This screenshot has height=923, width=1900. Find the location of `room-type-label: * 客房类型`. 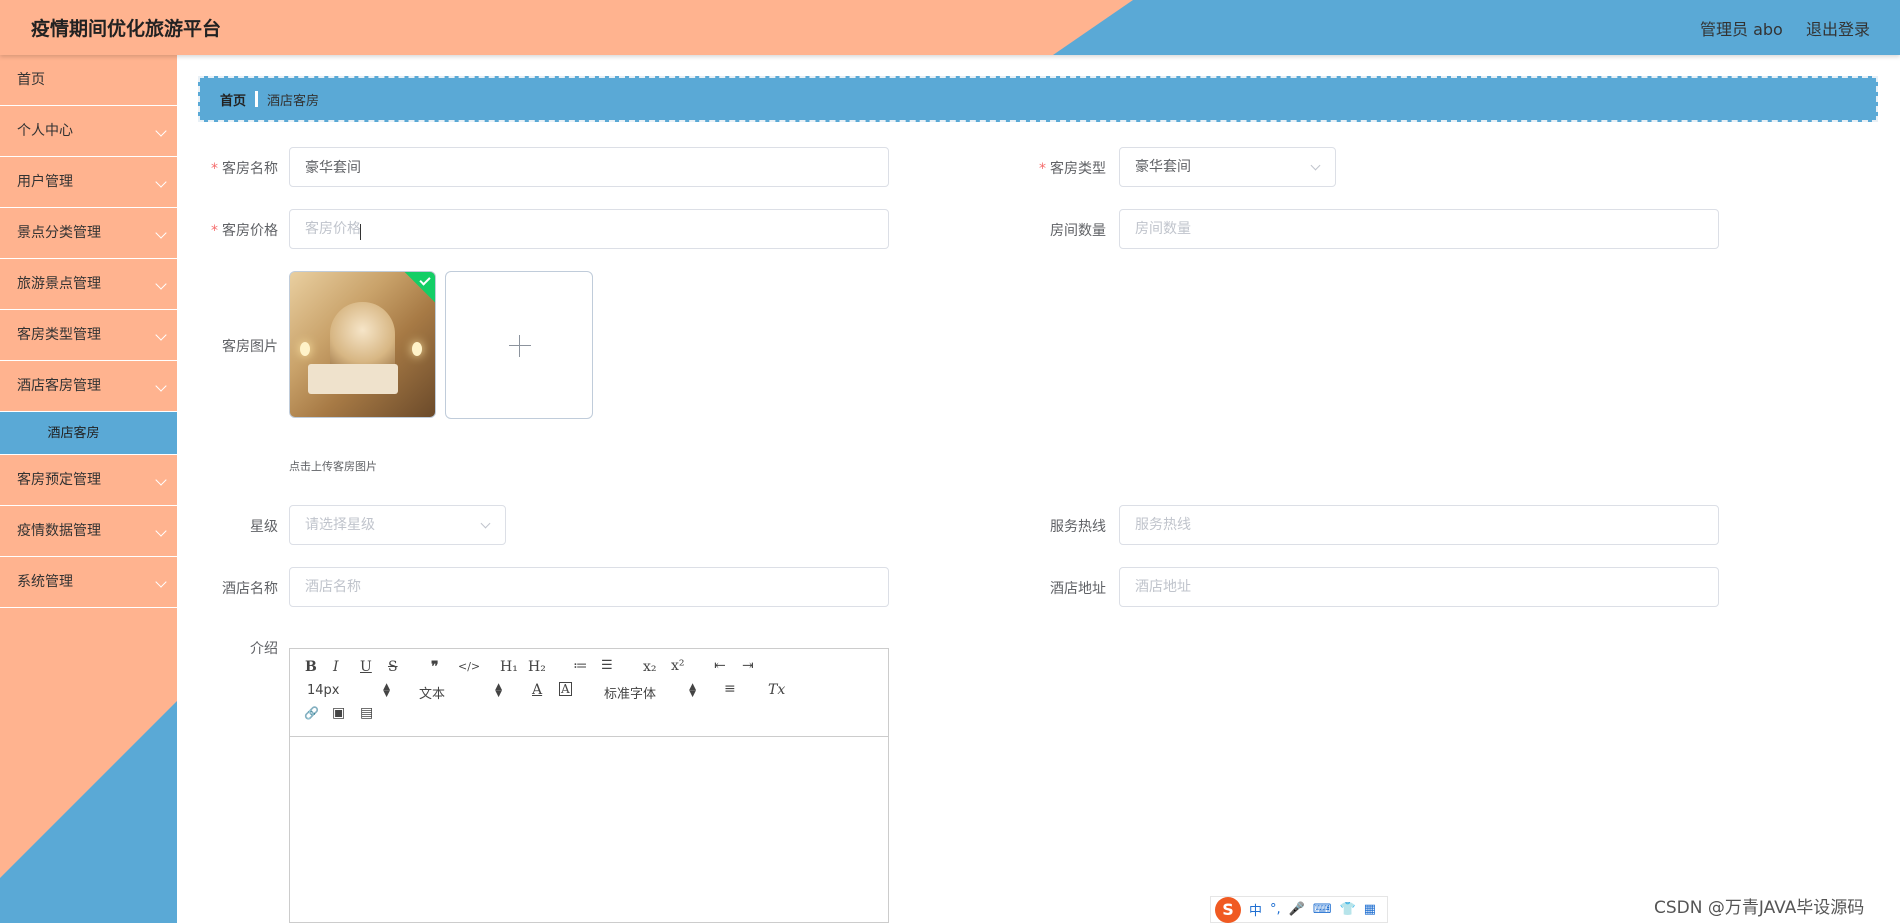

room-type-label: * 客房类型 is located at coordinates (1072, 169).